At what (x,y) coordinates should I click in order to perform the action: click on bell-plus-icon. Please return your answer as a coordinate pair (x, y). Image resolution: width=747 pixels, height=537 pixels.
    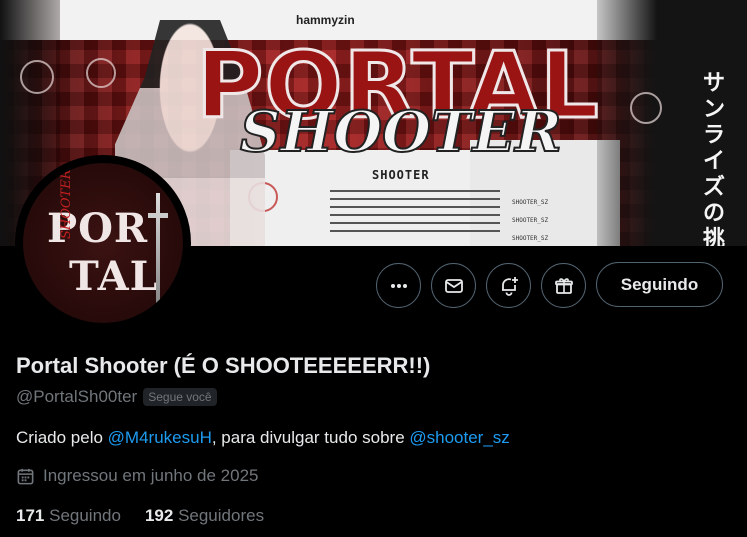
    Looking at the image, I should click on (509, 286).